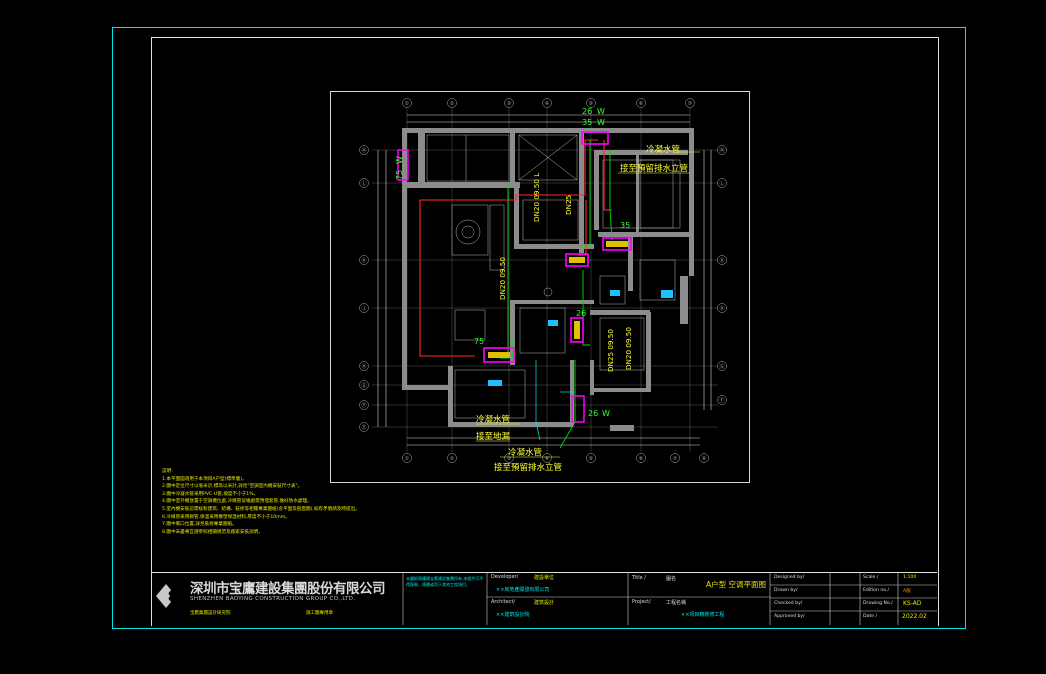 The width and height of the screenshot is (1046, 674). Describe the element at coordinates (445, 581) in the screenshot. I see `disclaimer: 本圖紙版權歸宝鷹建設集團所有,未經許可不得復制、傳播或用于其他工程項目。` at that location.